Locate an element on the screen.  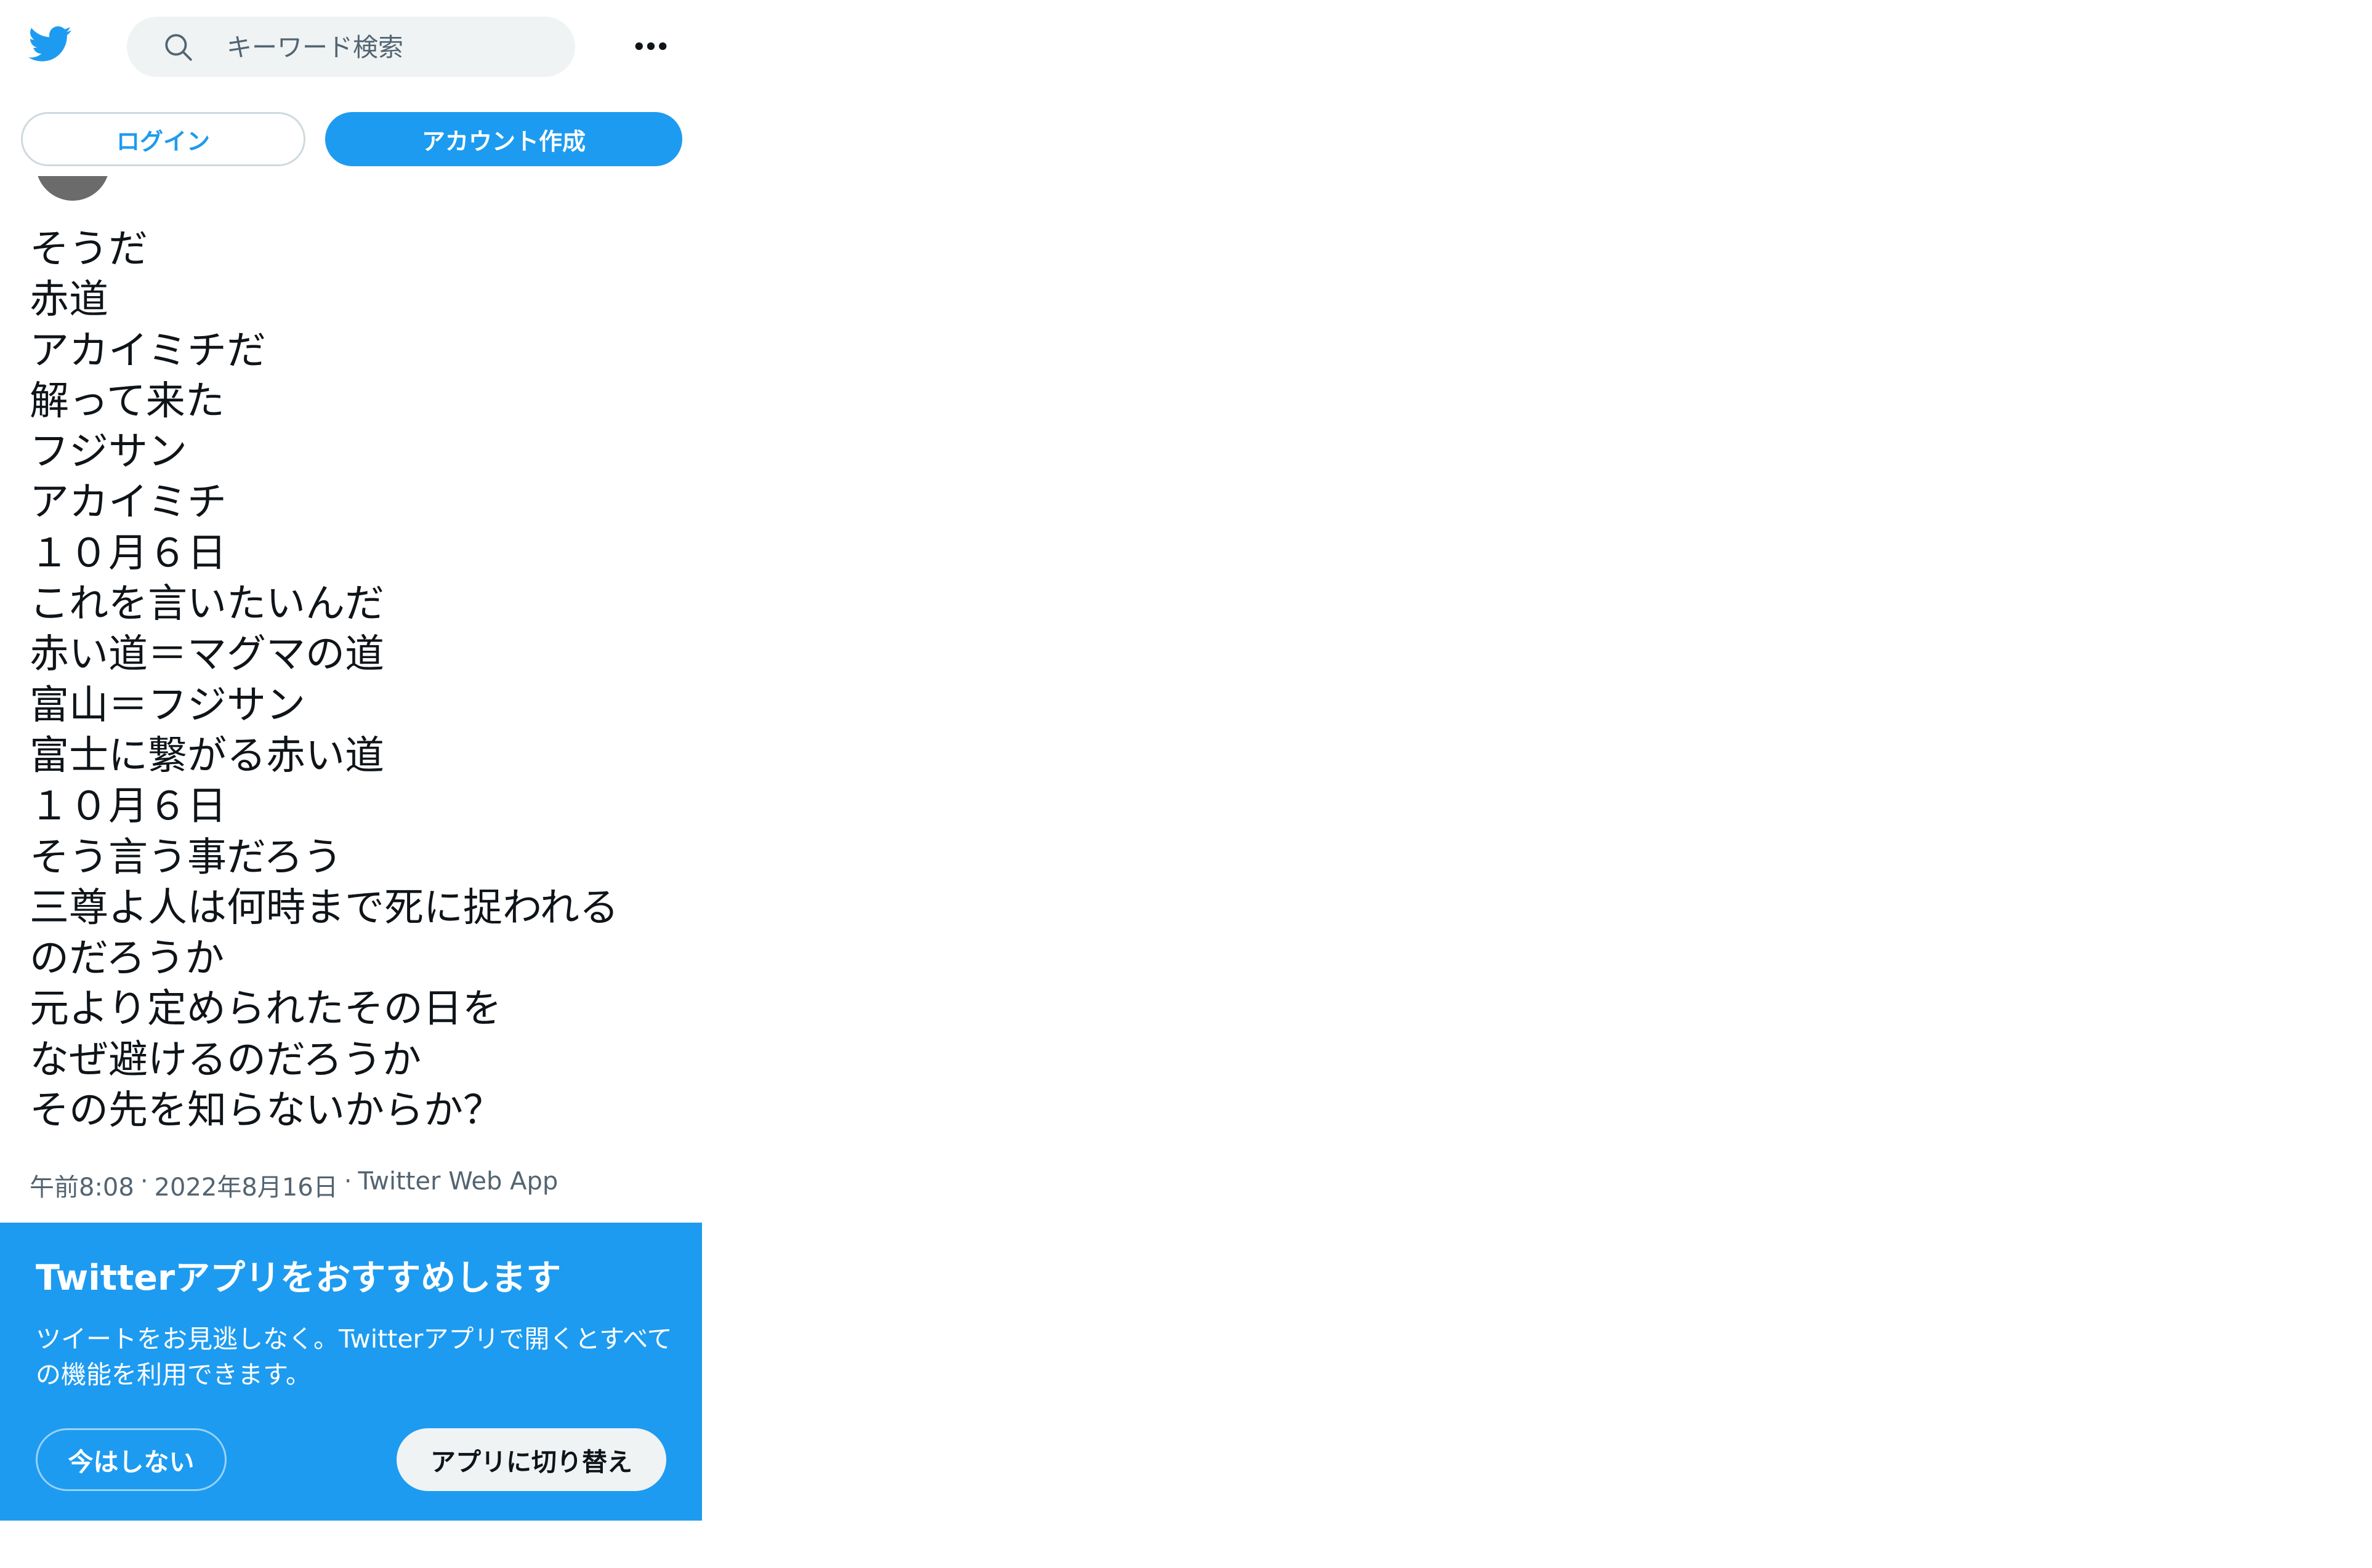
tweet-line: なぜ避けるのだろうか is located at coordinates (226, 1060).